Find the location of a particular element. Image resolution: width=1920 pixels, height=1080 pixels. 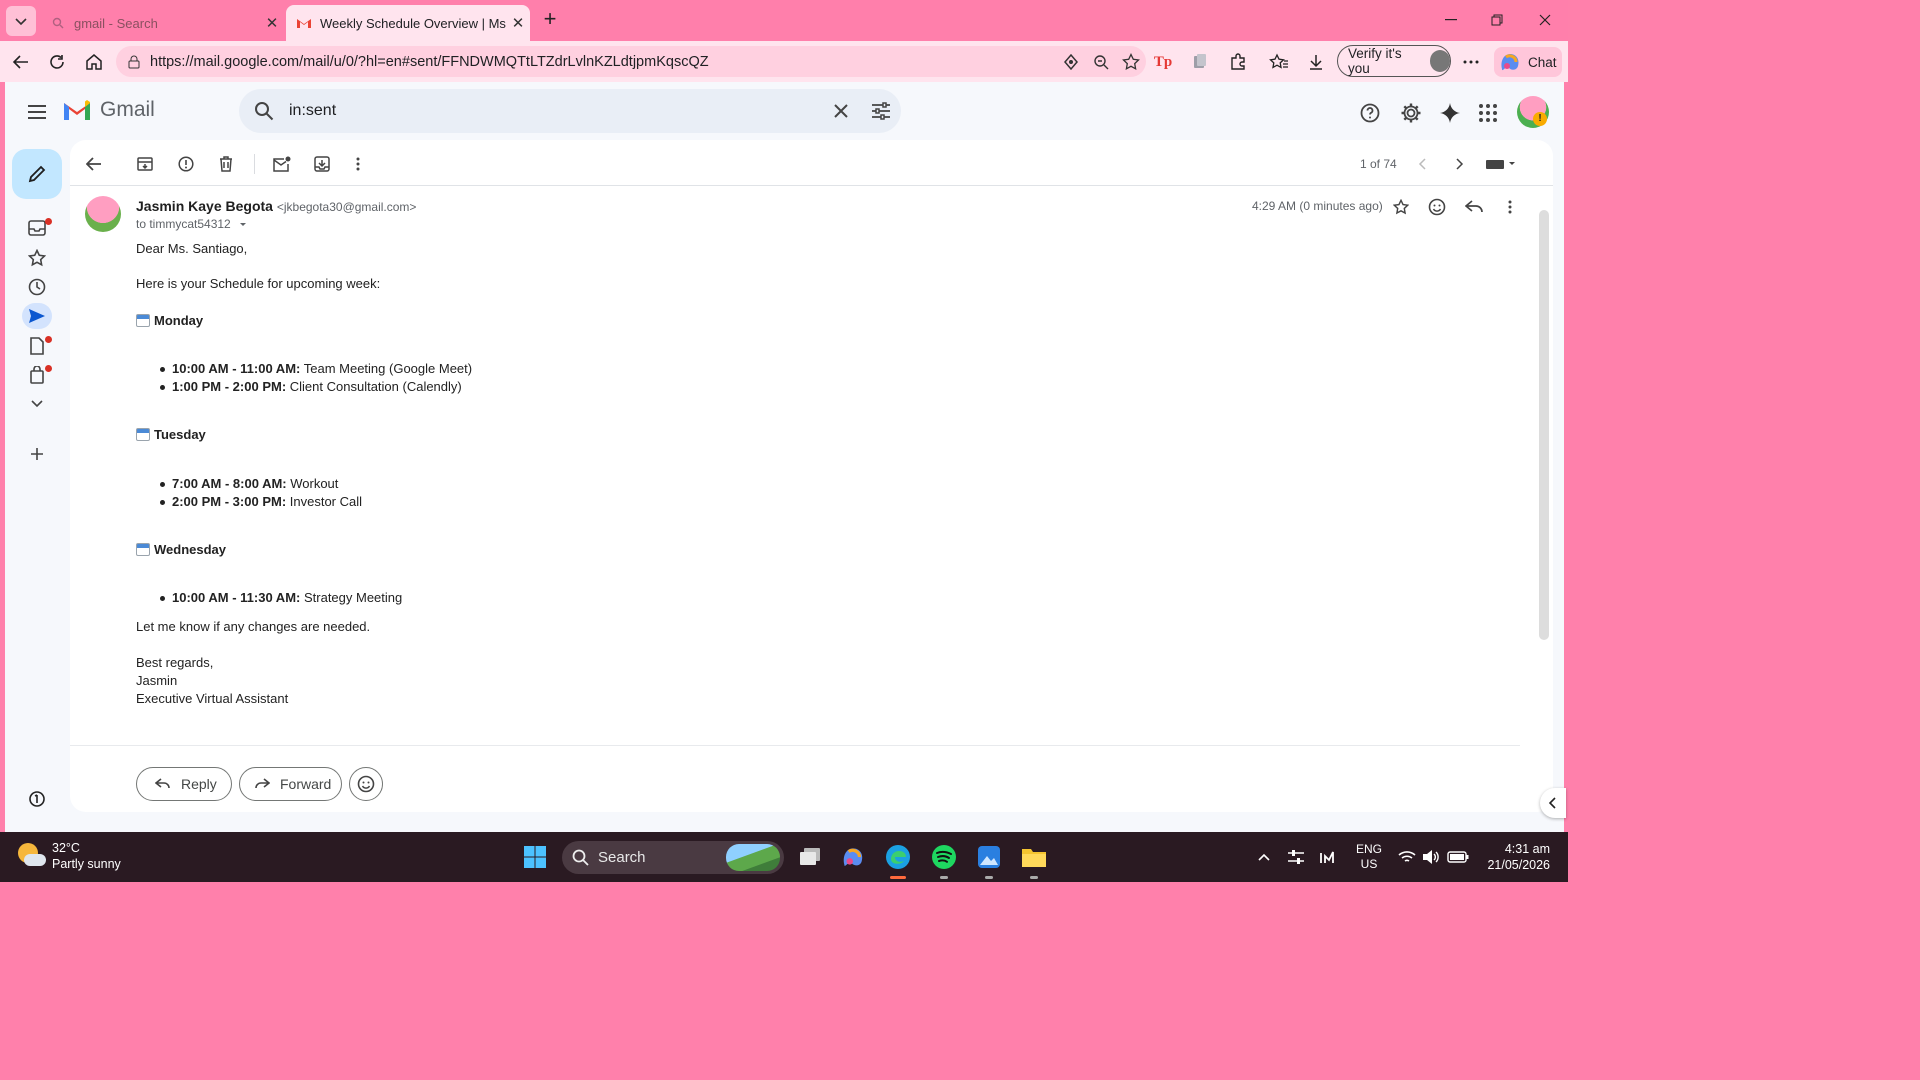

back-to-list-icon is located at coordinates (94, 164).